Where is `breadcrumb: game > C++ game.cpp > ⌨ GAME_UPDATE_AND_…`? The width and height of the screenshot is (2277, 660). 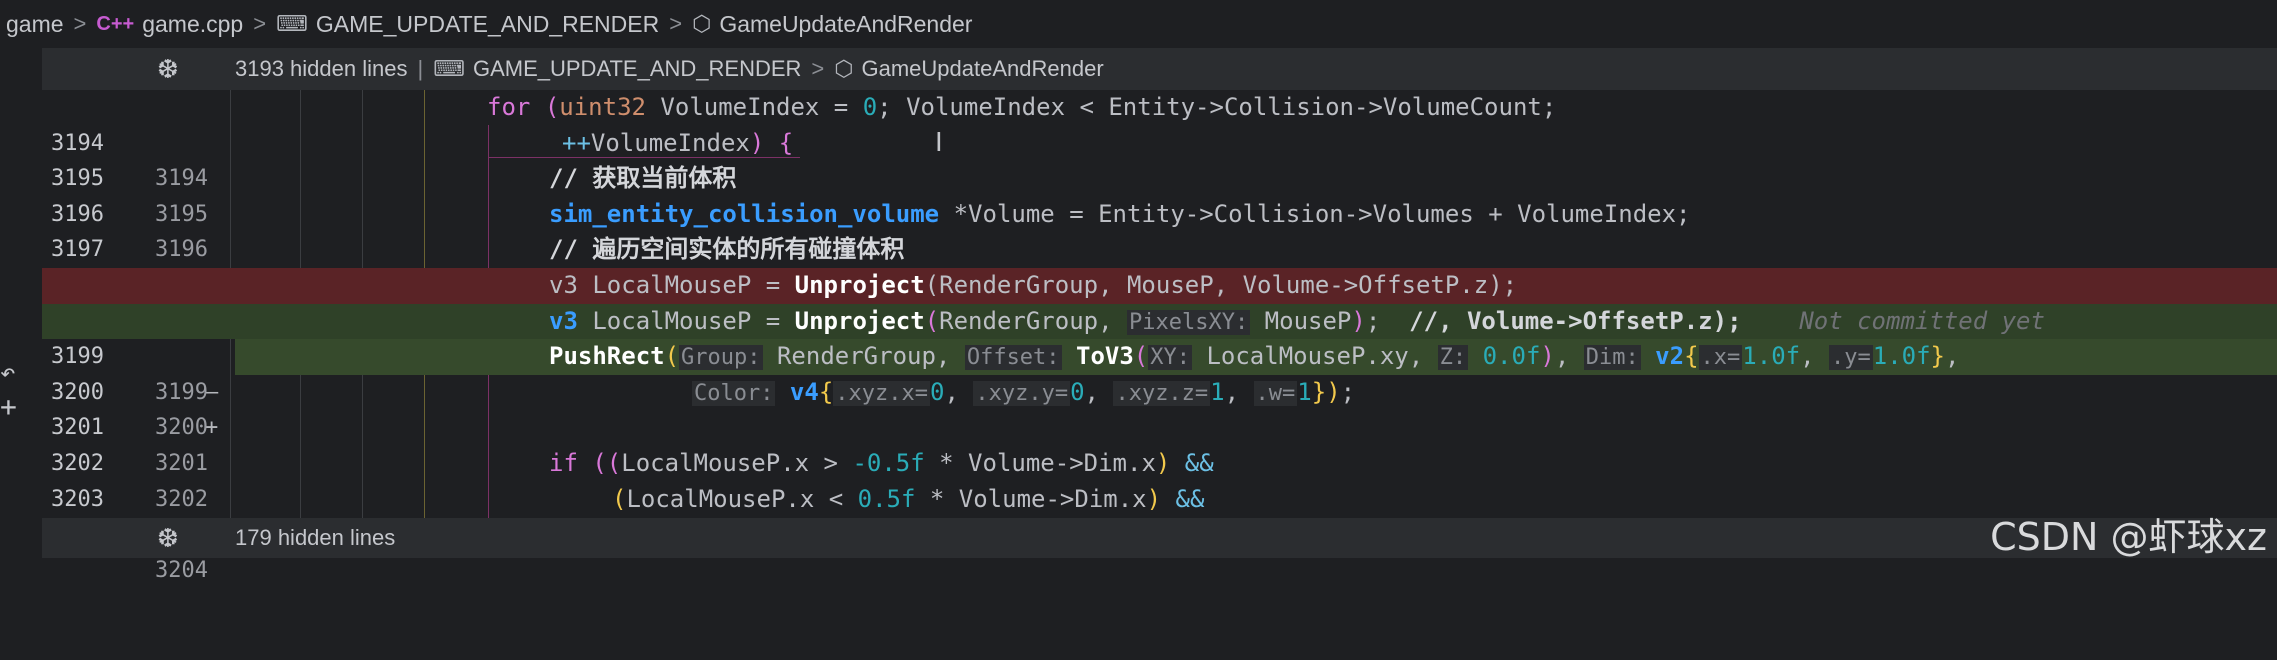 breadcrumb: game > C++ game.cpp > ⌨ GAME_UPDATE_AND_… is located at coordinates (1138, 24).